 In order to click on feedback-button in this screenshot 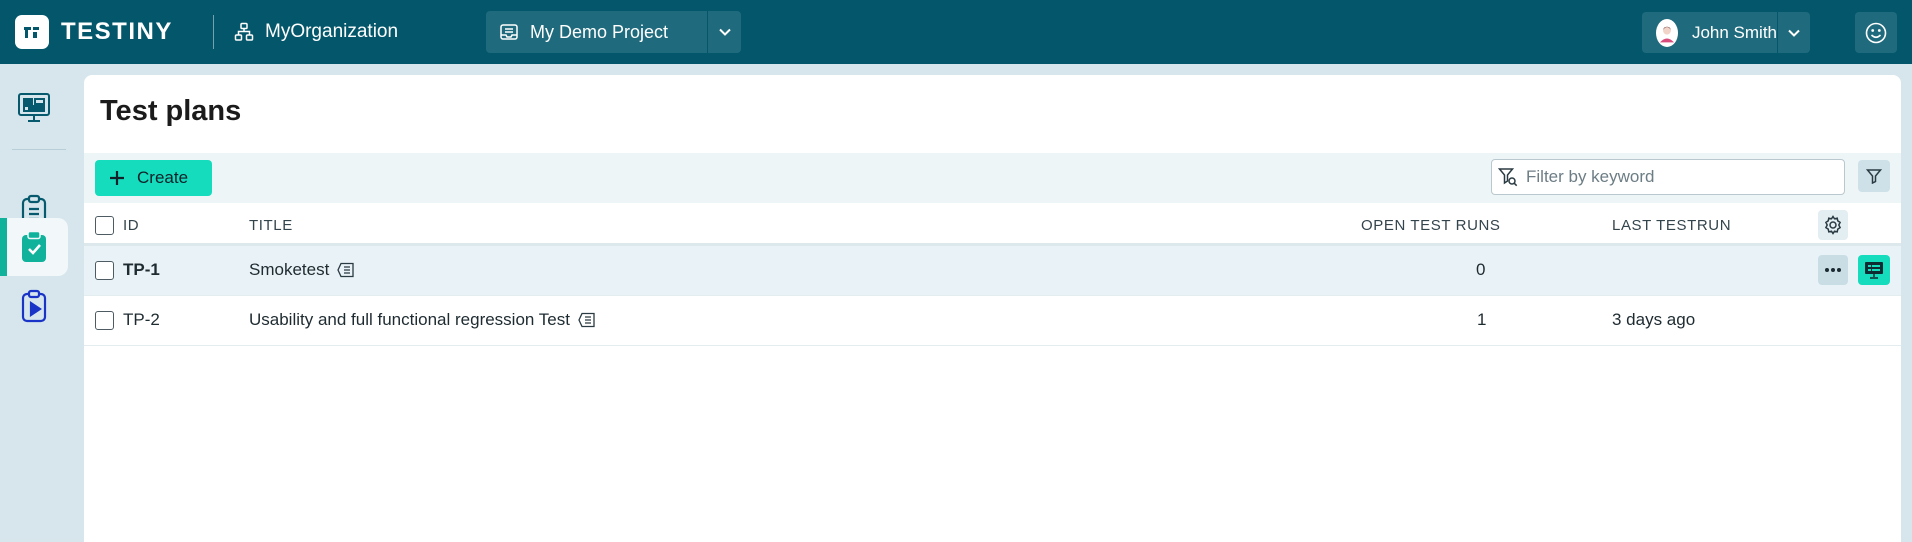, I will do `click(1876, 32)`.